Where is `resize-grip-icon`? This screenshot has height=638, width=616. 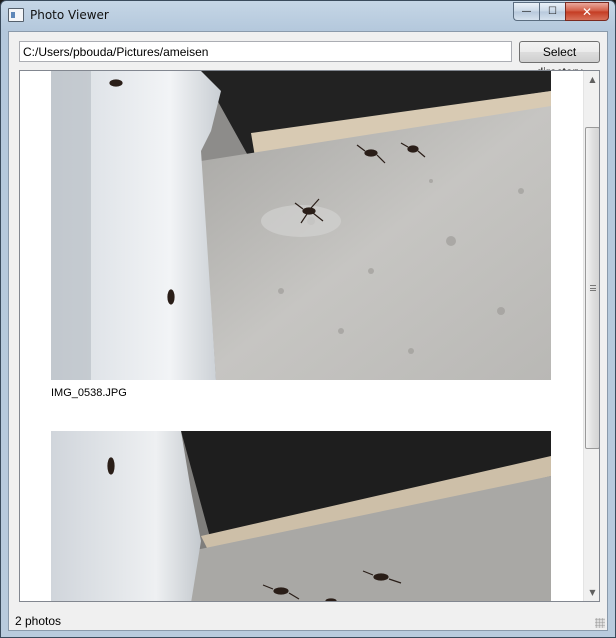
resize-grip-icon is located at coordinates (600, 623).